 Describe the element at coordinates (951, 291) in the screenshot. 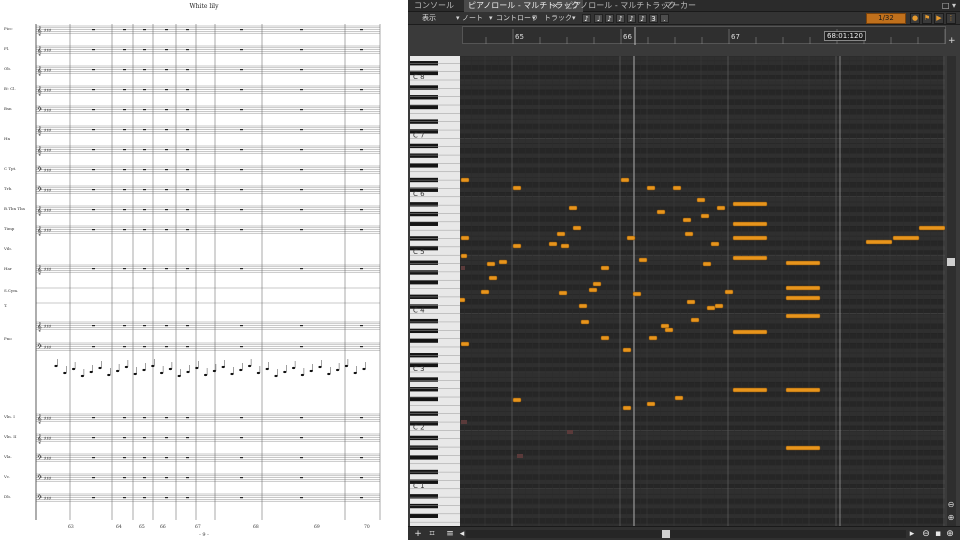

I see `vertical-scrollbar` at that location.